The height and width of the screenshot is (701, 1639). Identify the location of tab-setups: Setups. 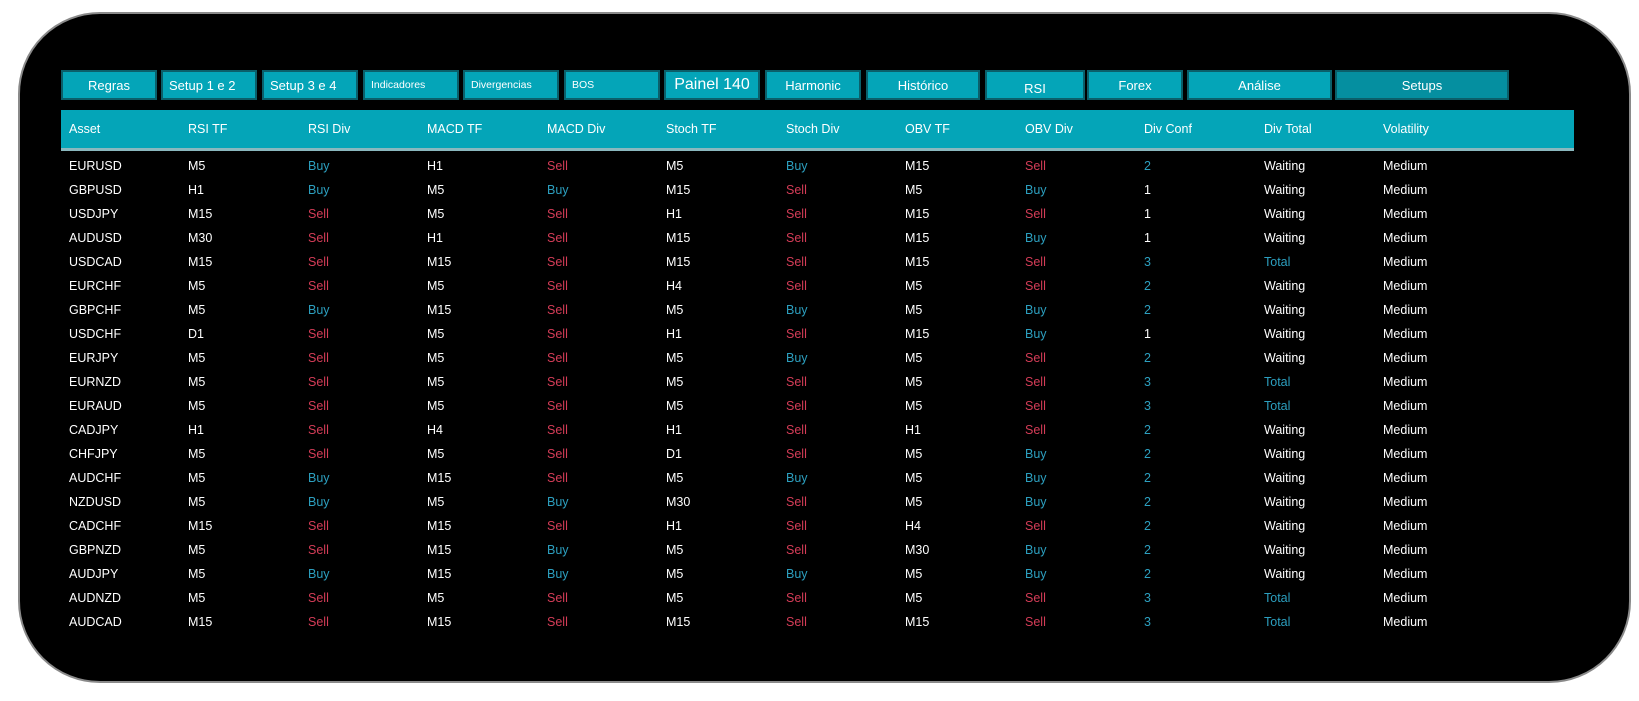
(1422, 85).